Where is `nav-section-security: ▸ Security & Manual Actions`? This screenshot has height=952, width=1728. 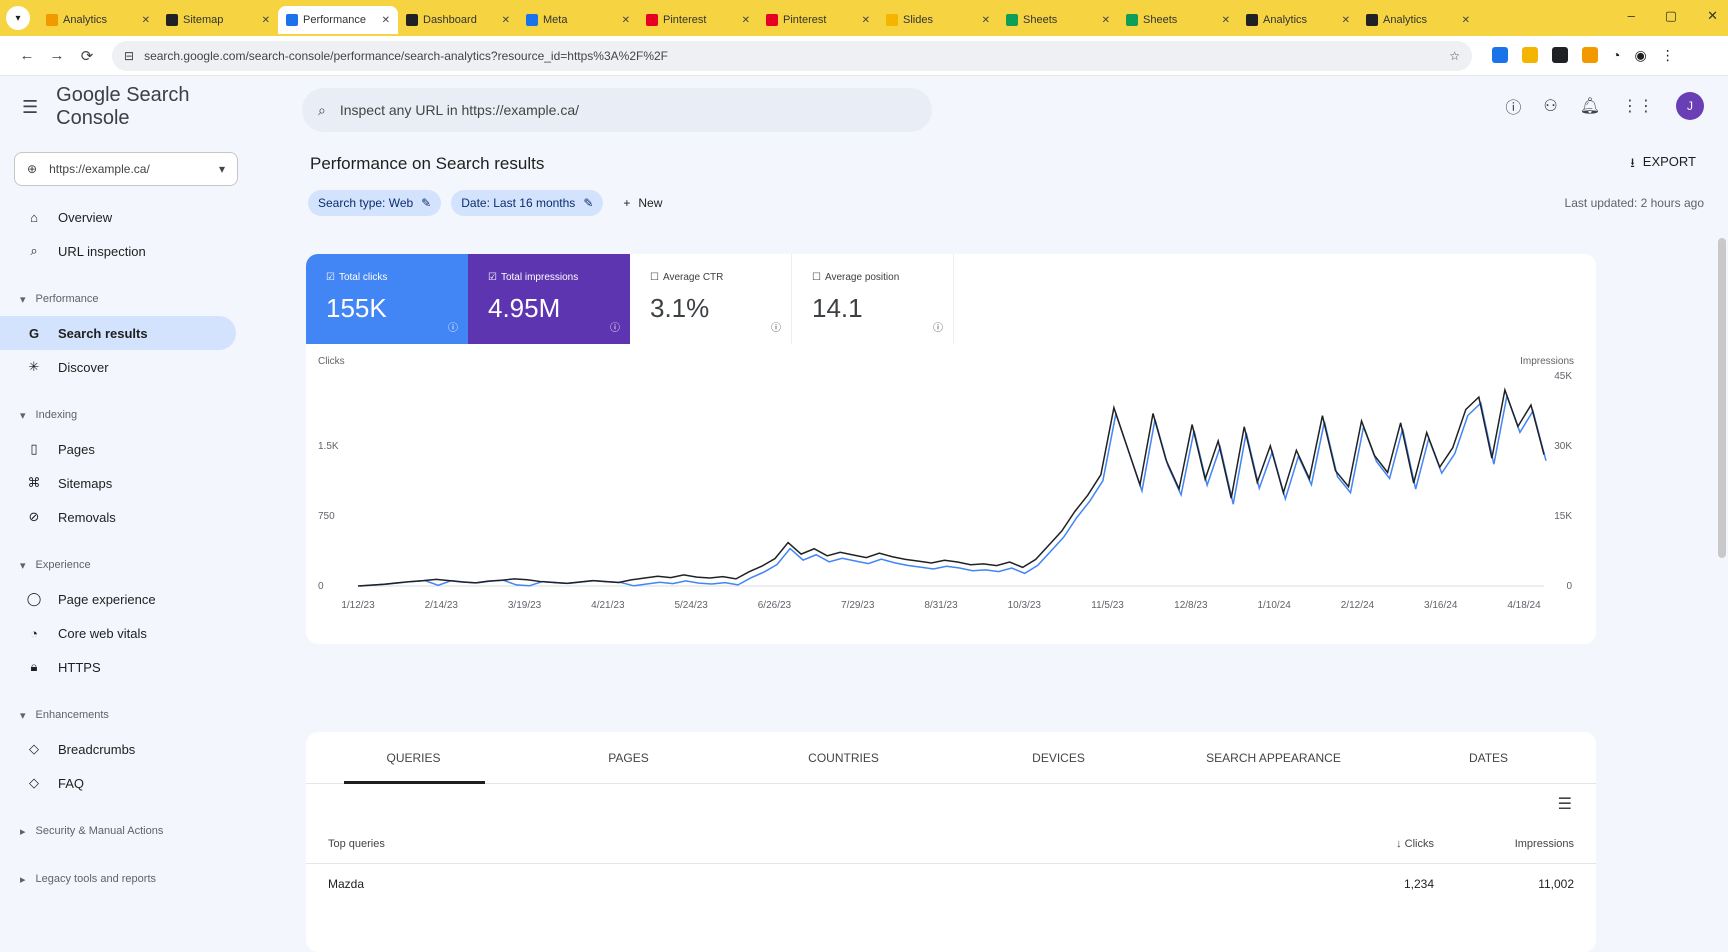
nav-section-security: ▸ Security & Manual Actions is located at coordinates (128, 831).